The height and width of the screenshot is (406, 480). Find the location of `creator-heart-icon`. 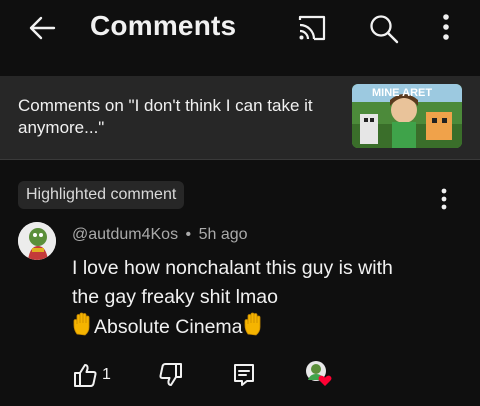

creator-heart-icon is located at coordinates (319, 374).